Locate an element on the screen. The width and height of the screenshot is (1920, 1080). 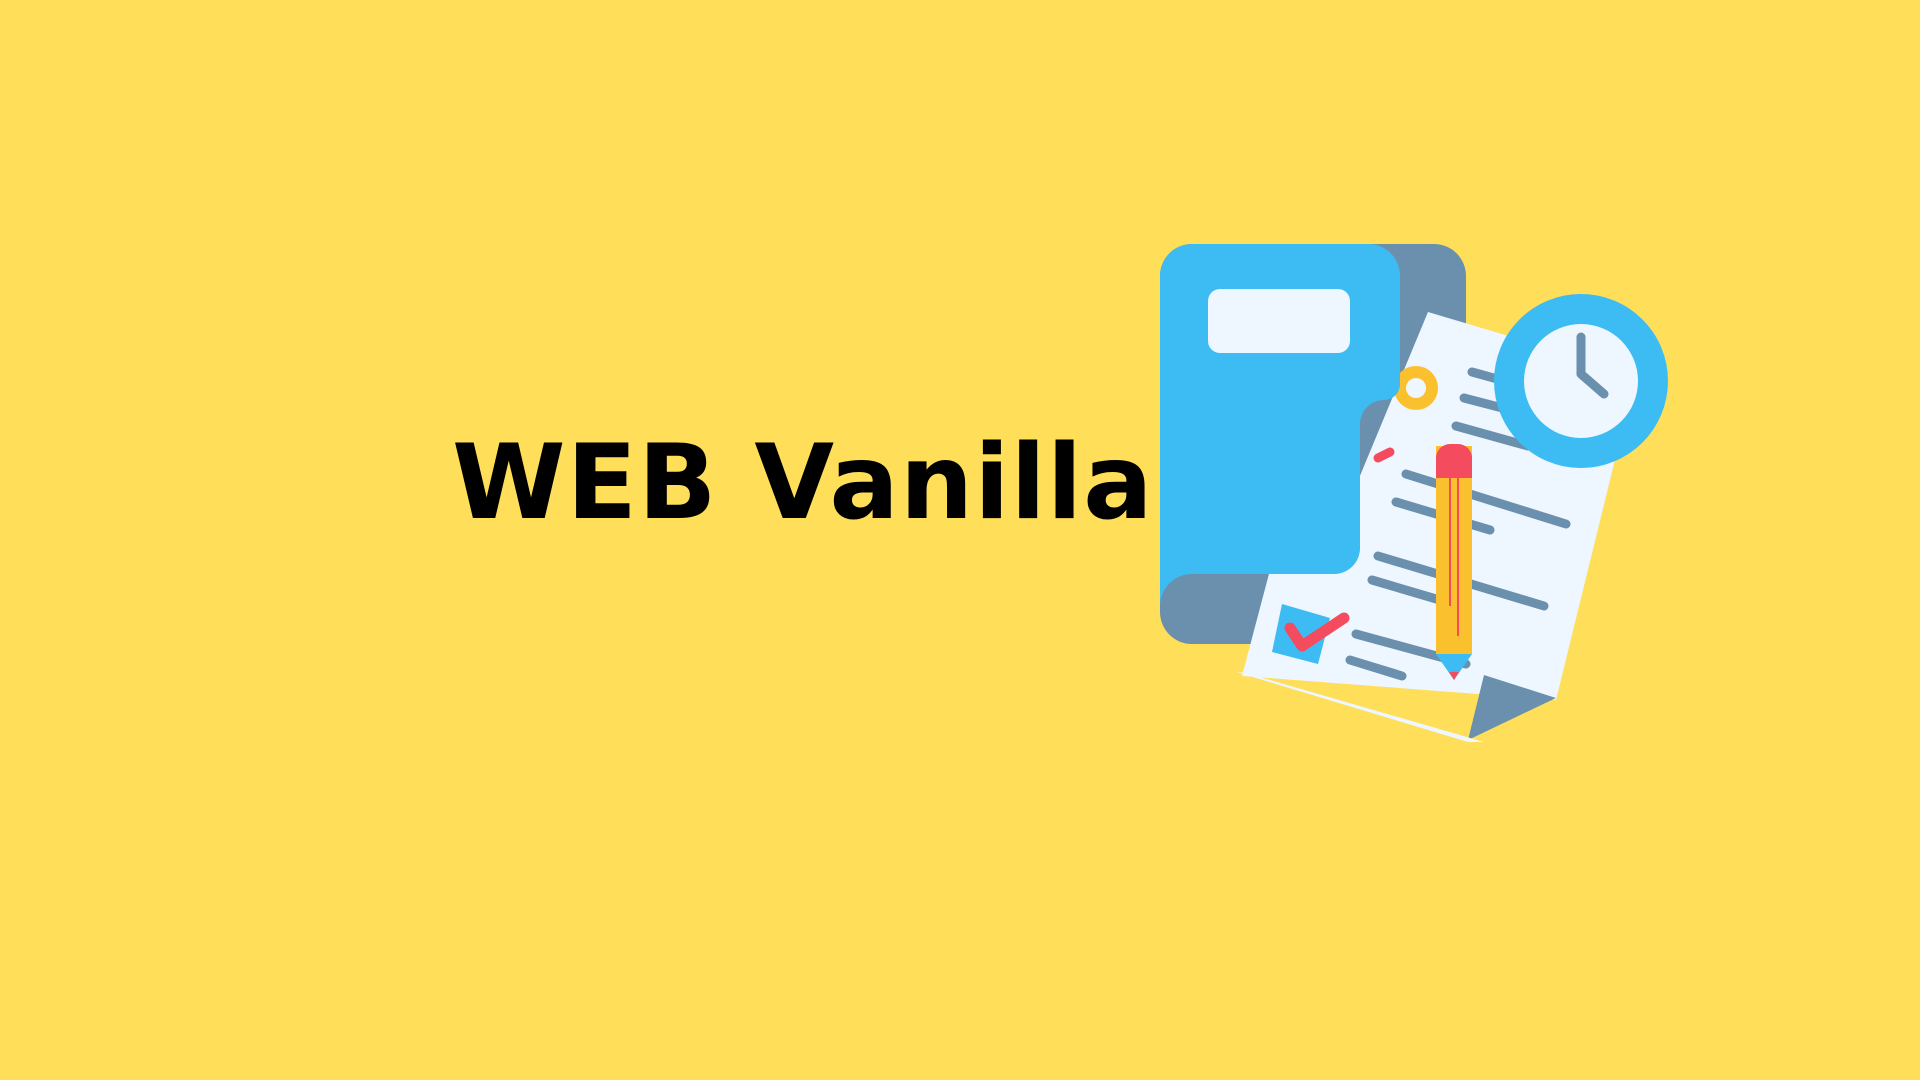
gear-icon is located at coordinates (1416, 388).